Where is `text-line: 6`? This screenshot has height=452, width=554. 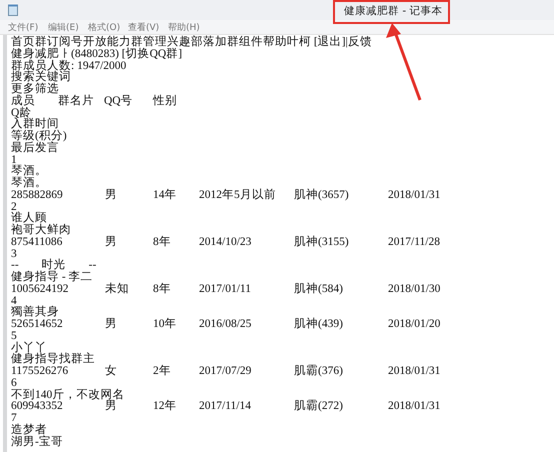
text-line: 6 is located at coordinates (14, 383).